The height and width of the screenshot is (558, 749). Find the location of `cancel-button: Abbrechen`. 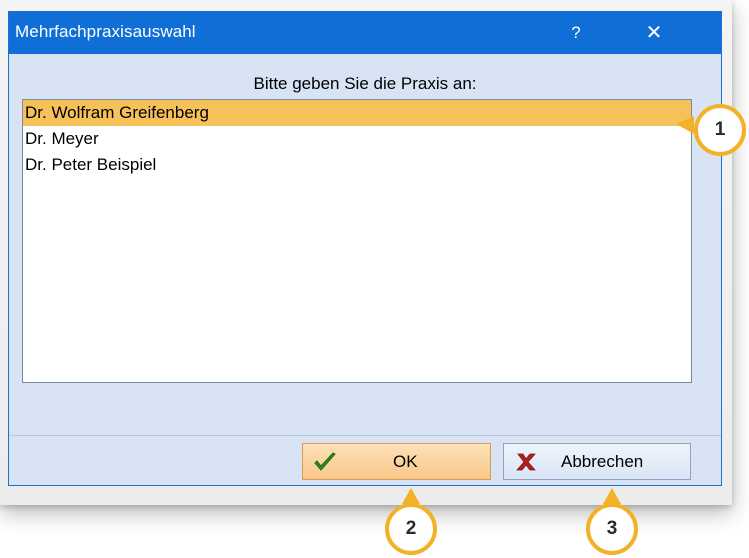

cancel-button: Abbrechen is located at coordinates (597, 461).